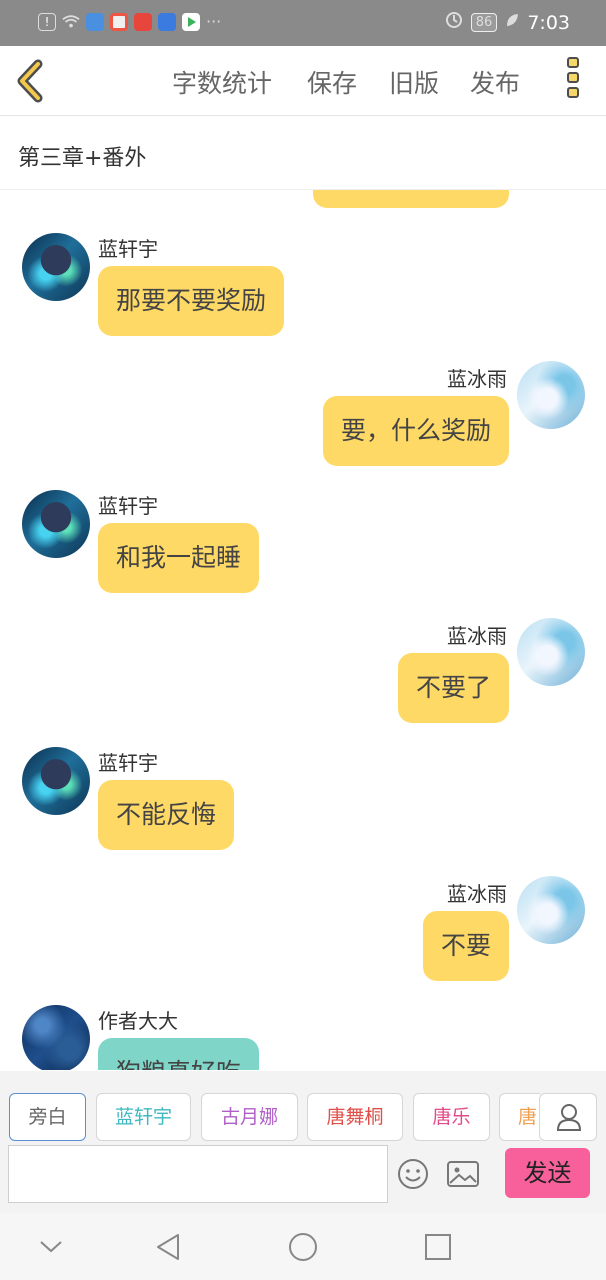 This screenshot has height=1280, width=606. What do you see at coordinates (222, 82) in the screenshot?
I see `word-count-button: 字数统计` at bounding box center [222, 82].